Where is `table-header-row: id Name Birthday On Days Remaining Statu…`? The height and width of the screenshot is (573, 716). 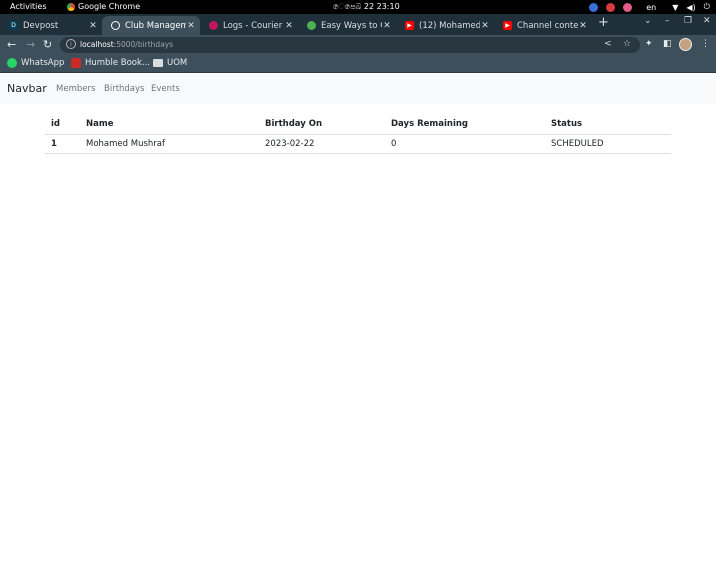
table-header-row: id Name Birthday On Days Remaining Statu… is located at coordinates (358, 125).